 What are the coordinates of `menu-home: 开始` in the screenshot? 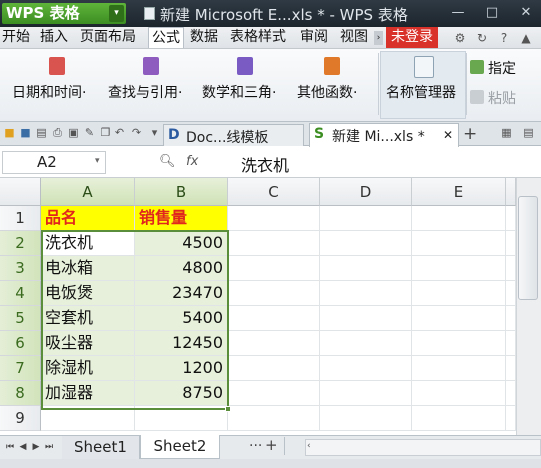 It's located at (16, 37).